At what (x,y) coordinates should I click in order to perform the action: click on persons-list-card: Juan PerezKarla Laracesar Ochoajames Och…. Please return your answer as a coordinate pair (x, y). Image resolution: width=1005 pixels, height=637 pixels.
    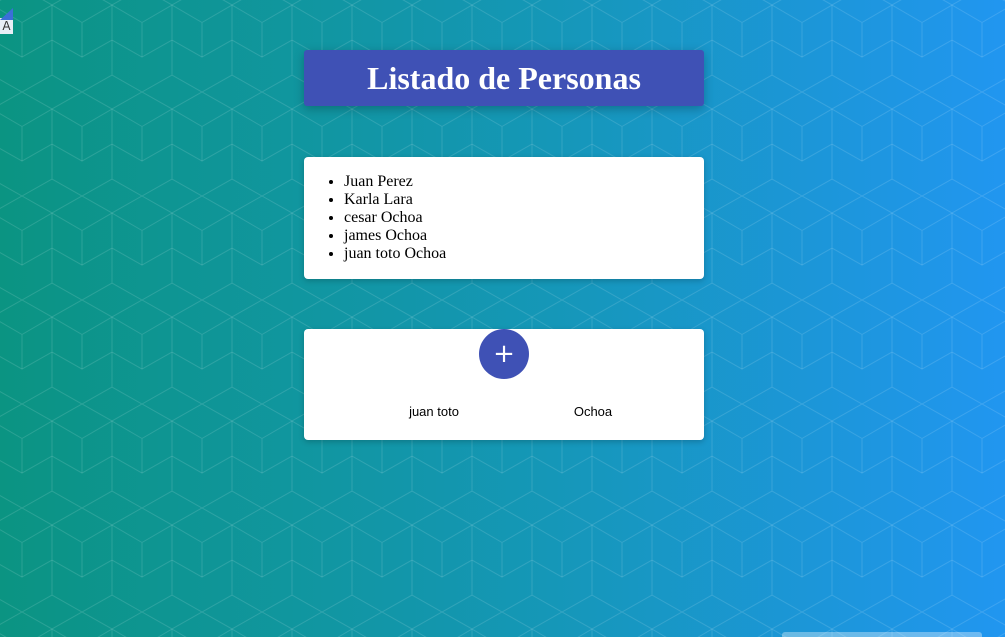
    Looking at the image, I should click on (504, 218).